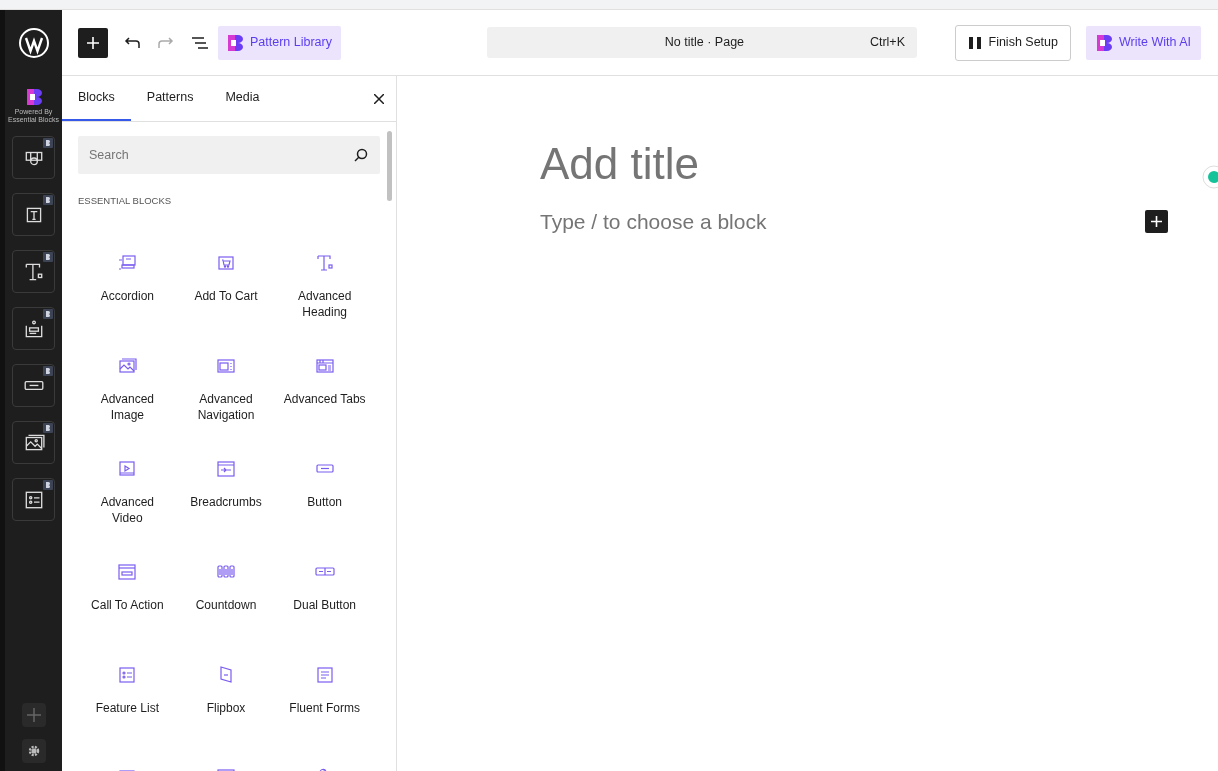 Image resolution: width=1218 pixels, height=771 pixels. I want to click on settings-icon, so click(33, 751).